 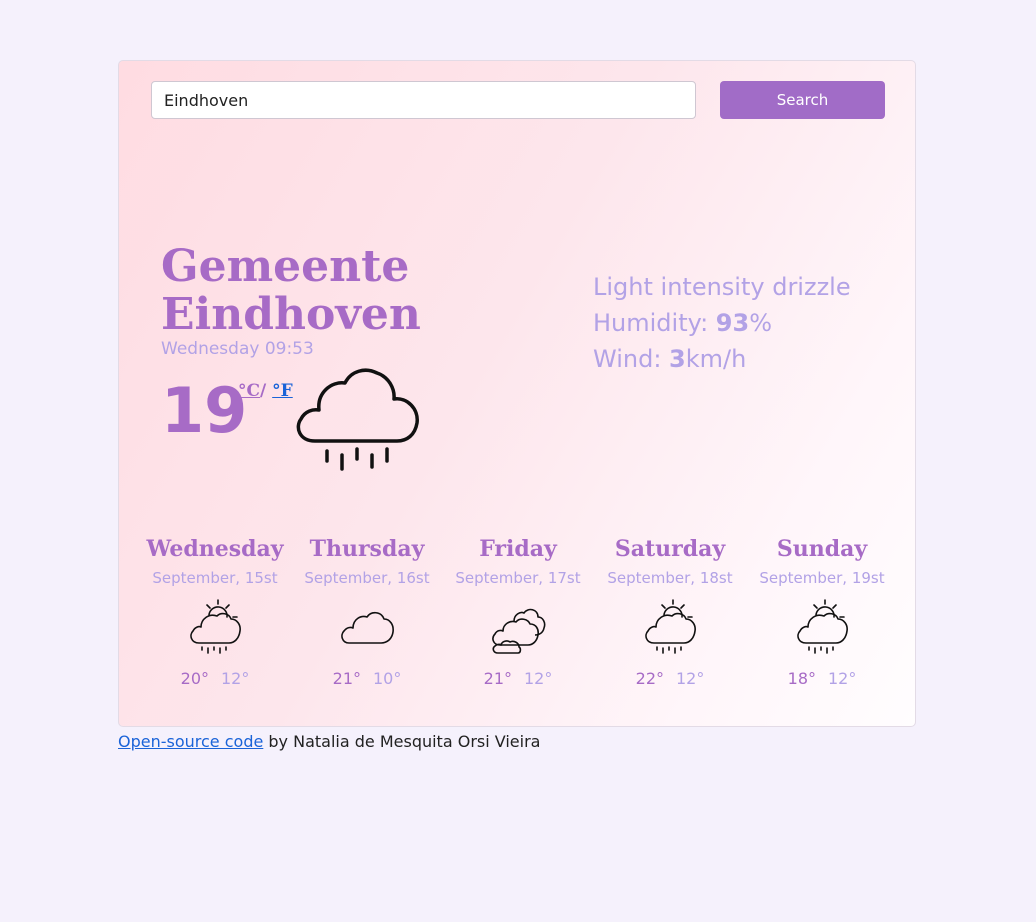 I want to click on forecast-date: September, 15st, so click(x=215, y=578).